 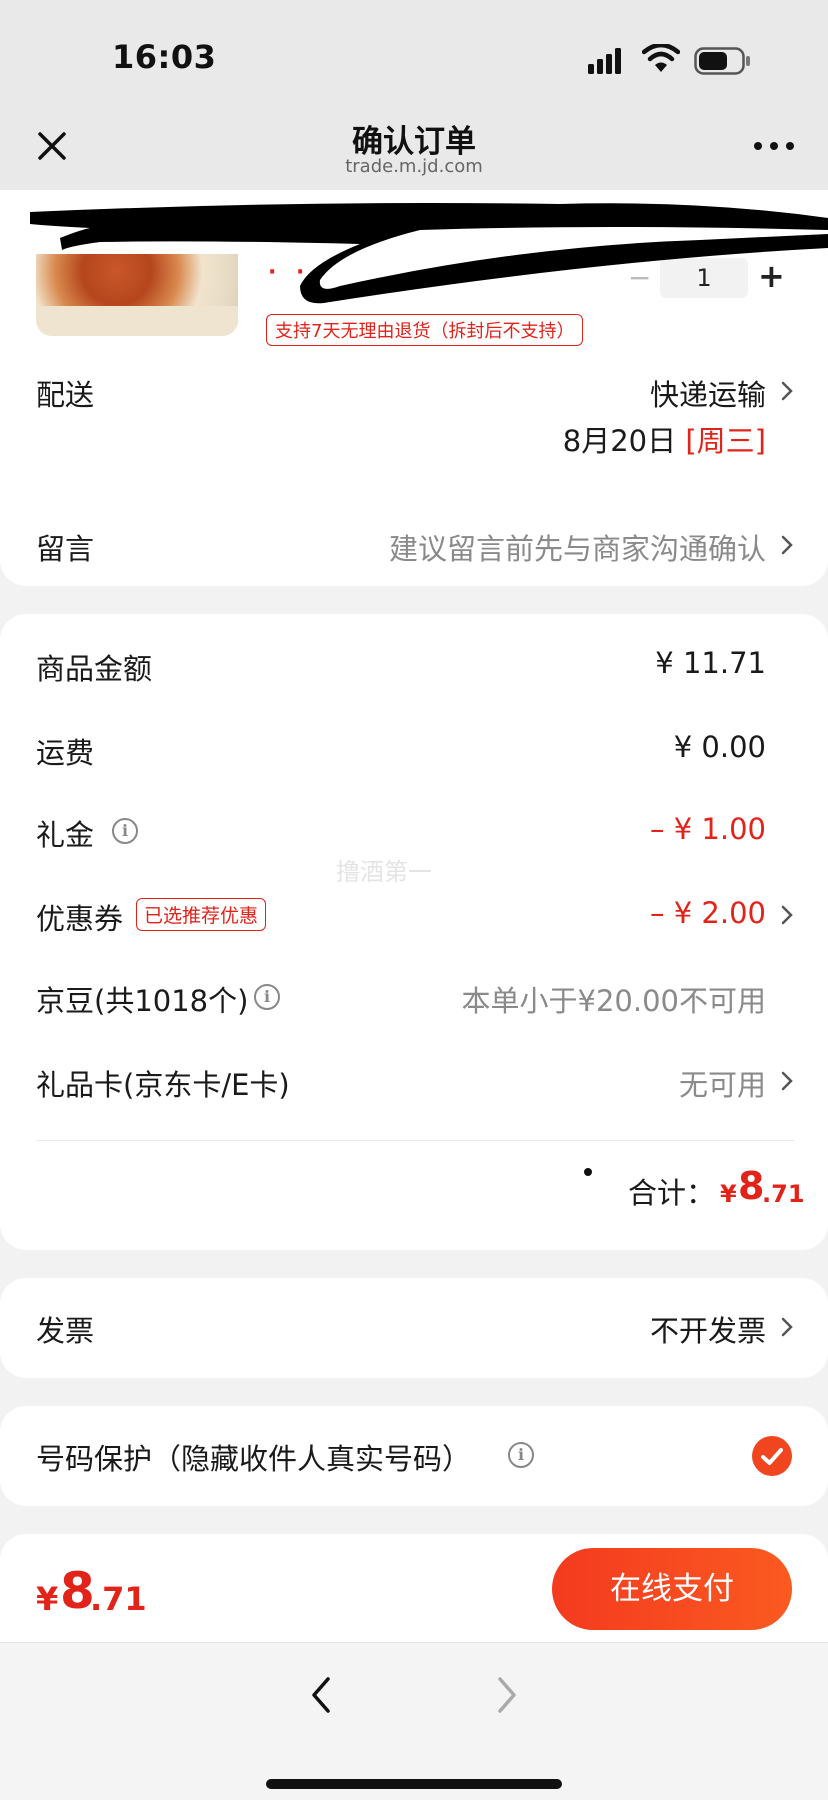 What do you see at coordinates (672, 1193) in the screenshot?
I see `total-label: 合计：` at bounding box center [672, 1193].